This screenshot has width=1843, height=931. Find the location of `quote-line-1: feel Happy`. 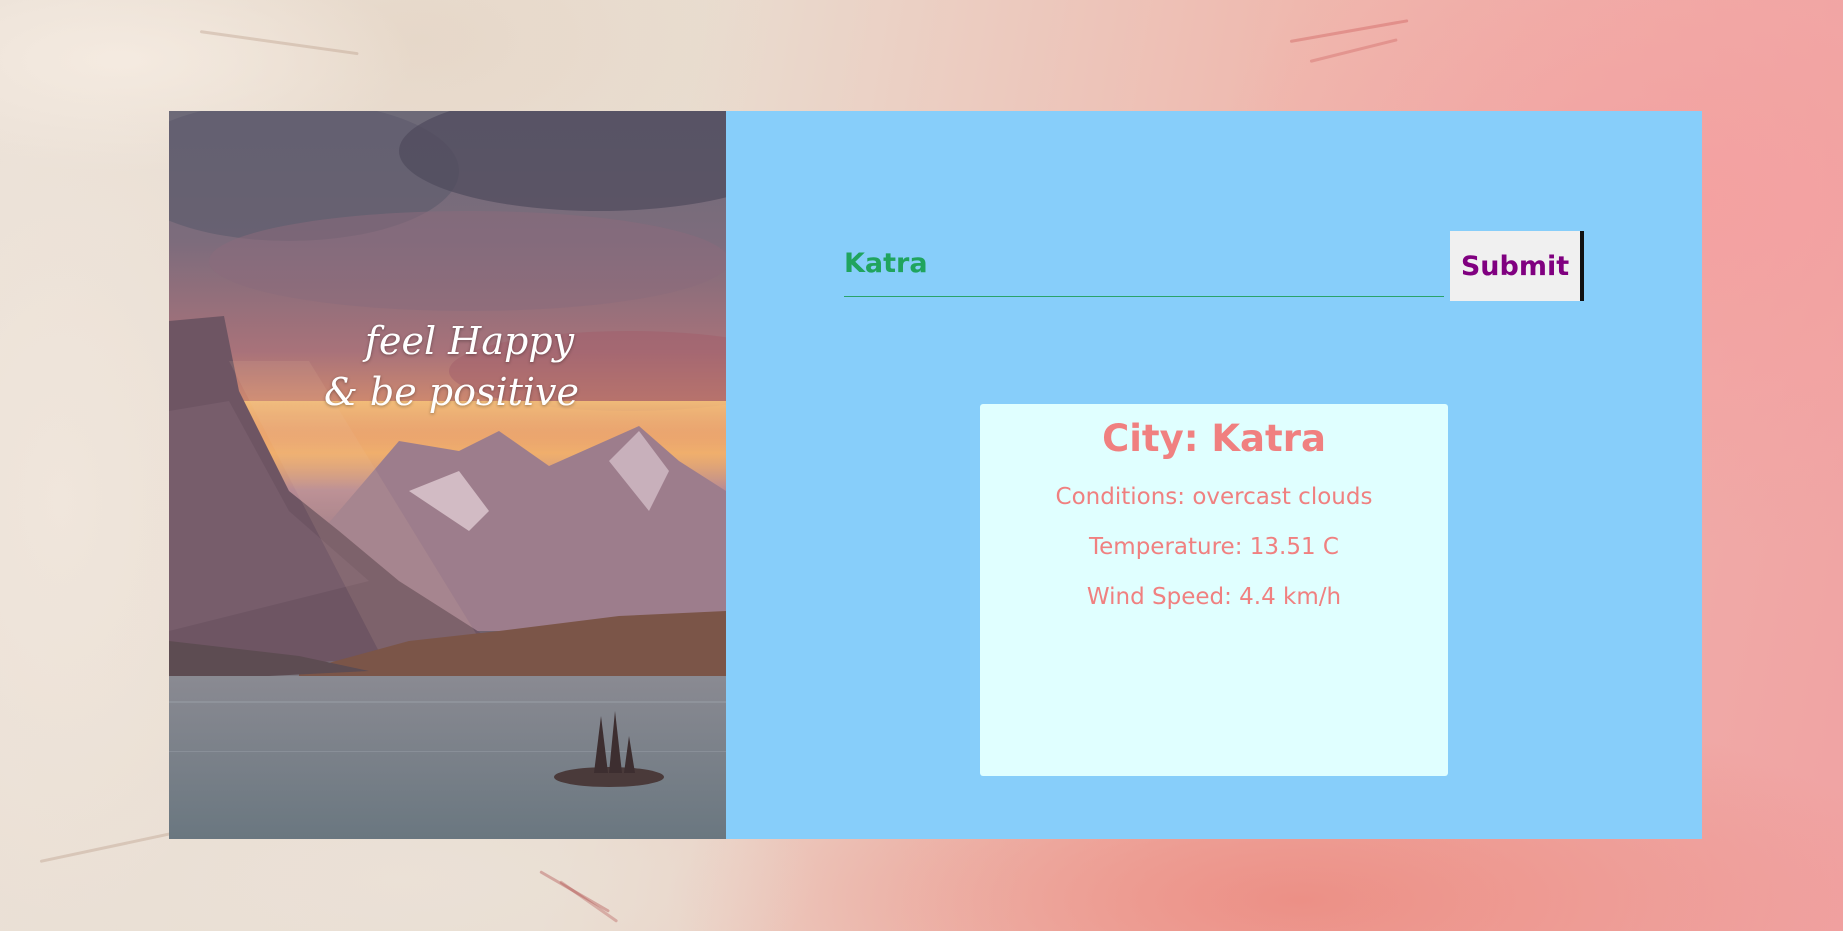

quote-line-1: feel Happy is located at coordinates (469, 341).